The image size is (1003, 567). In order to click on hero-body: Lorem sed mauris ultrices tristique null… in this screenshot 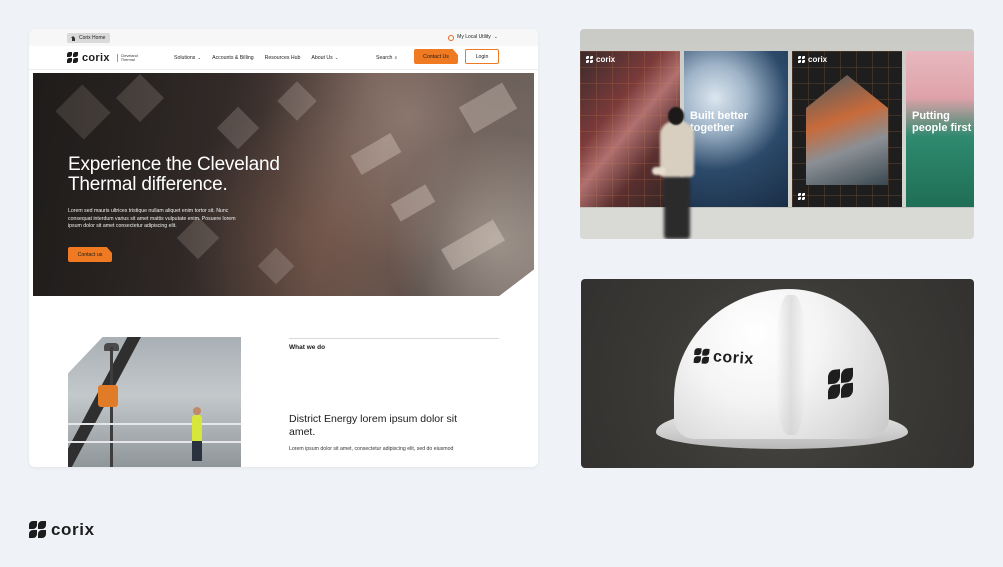, I will do `click(152, 219)`.